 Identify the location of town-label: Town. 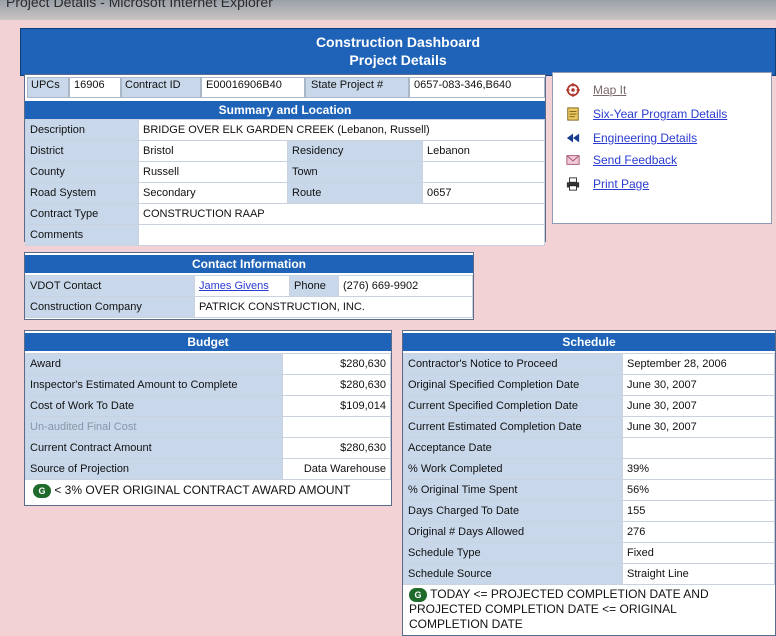
(355, 172).